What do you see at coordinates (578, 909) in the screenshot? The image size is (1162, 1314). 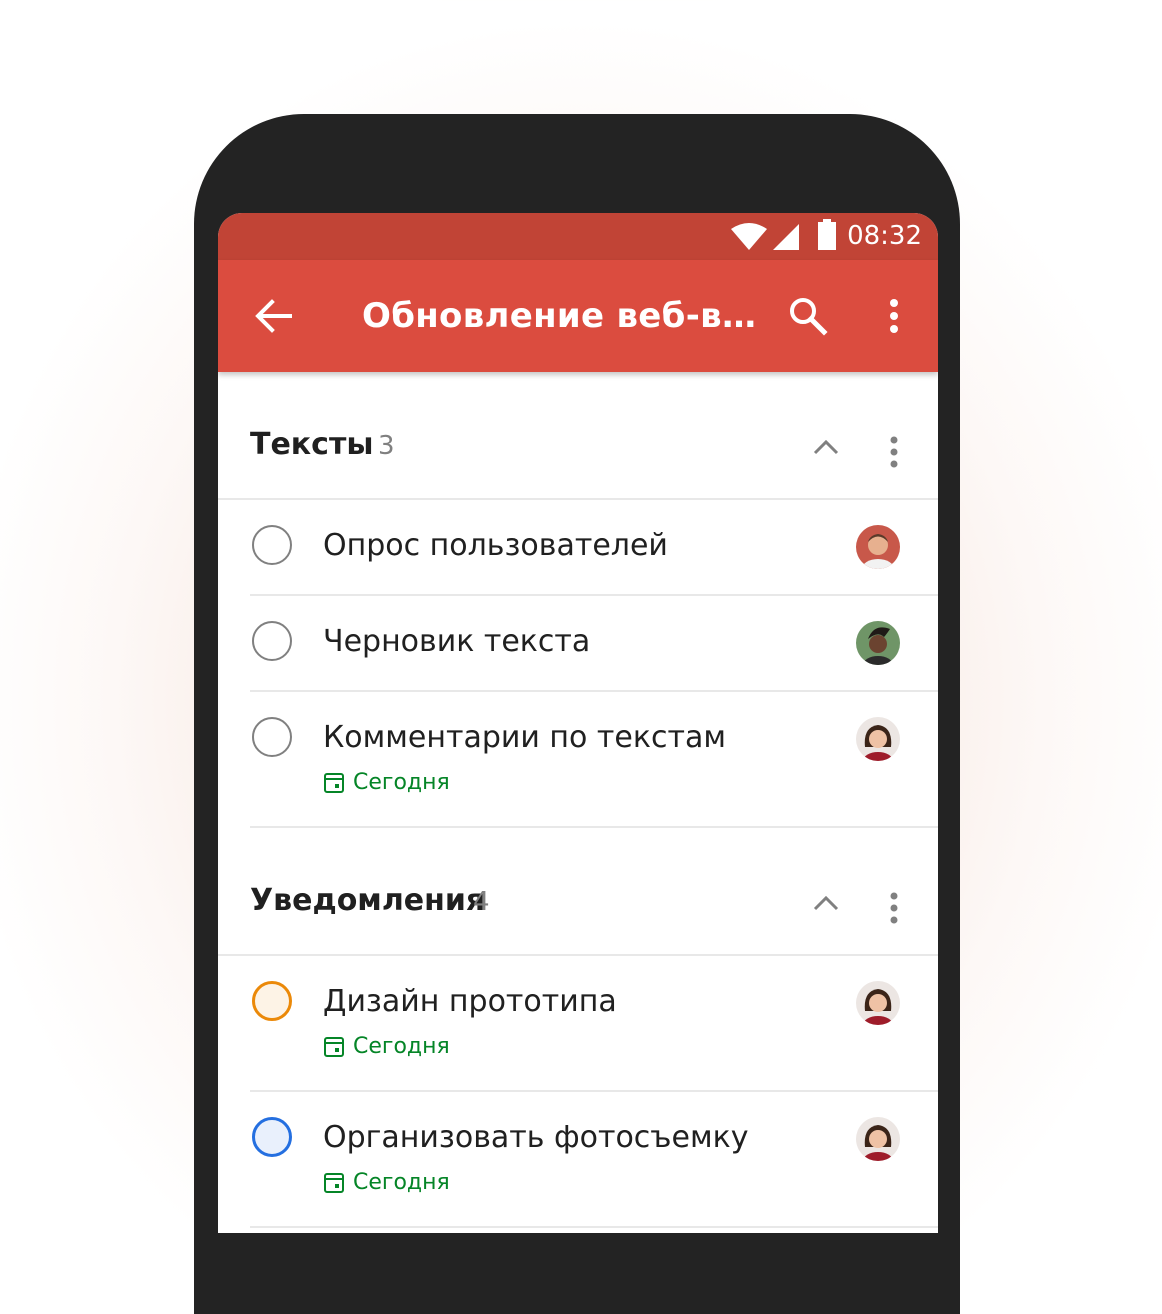 I see `section-header-notifications: Уведомления 4` at bounding box center [578, 909].